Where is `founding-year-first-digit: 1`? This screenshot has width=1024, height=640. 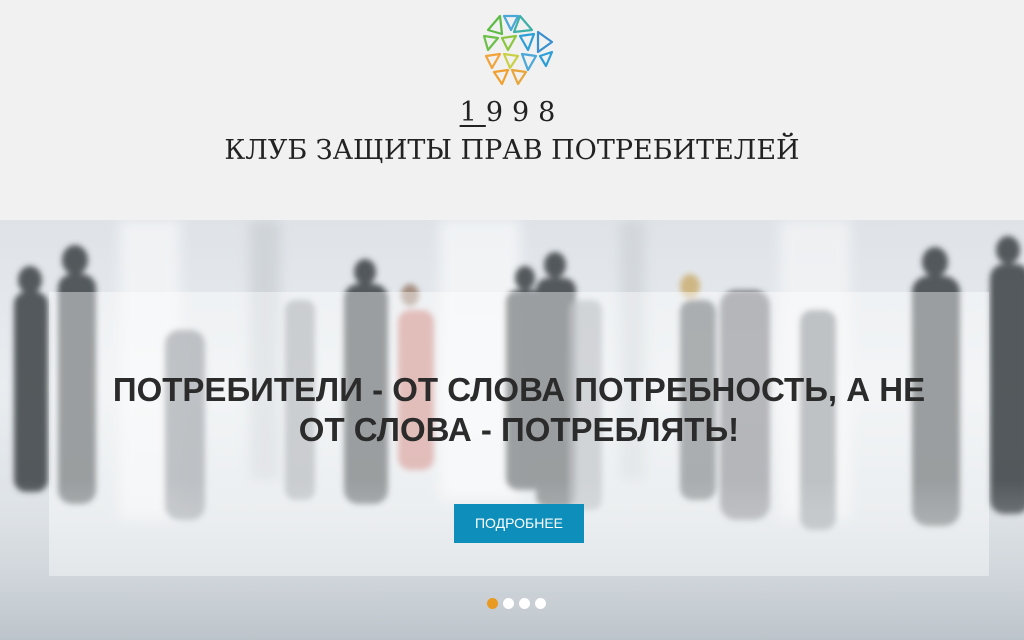 founding-year-first-digit: 1 is located at coordinates (472, 112).